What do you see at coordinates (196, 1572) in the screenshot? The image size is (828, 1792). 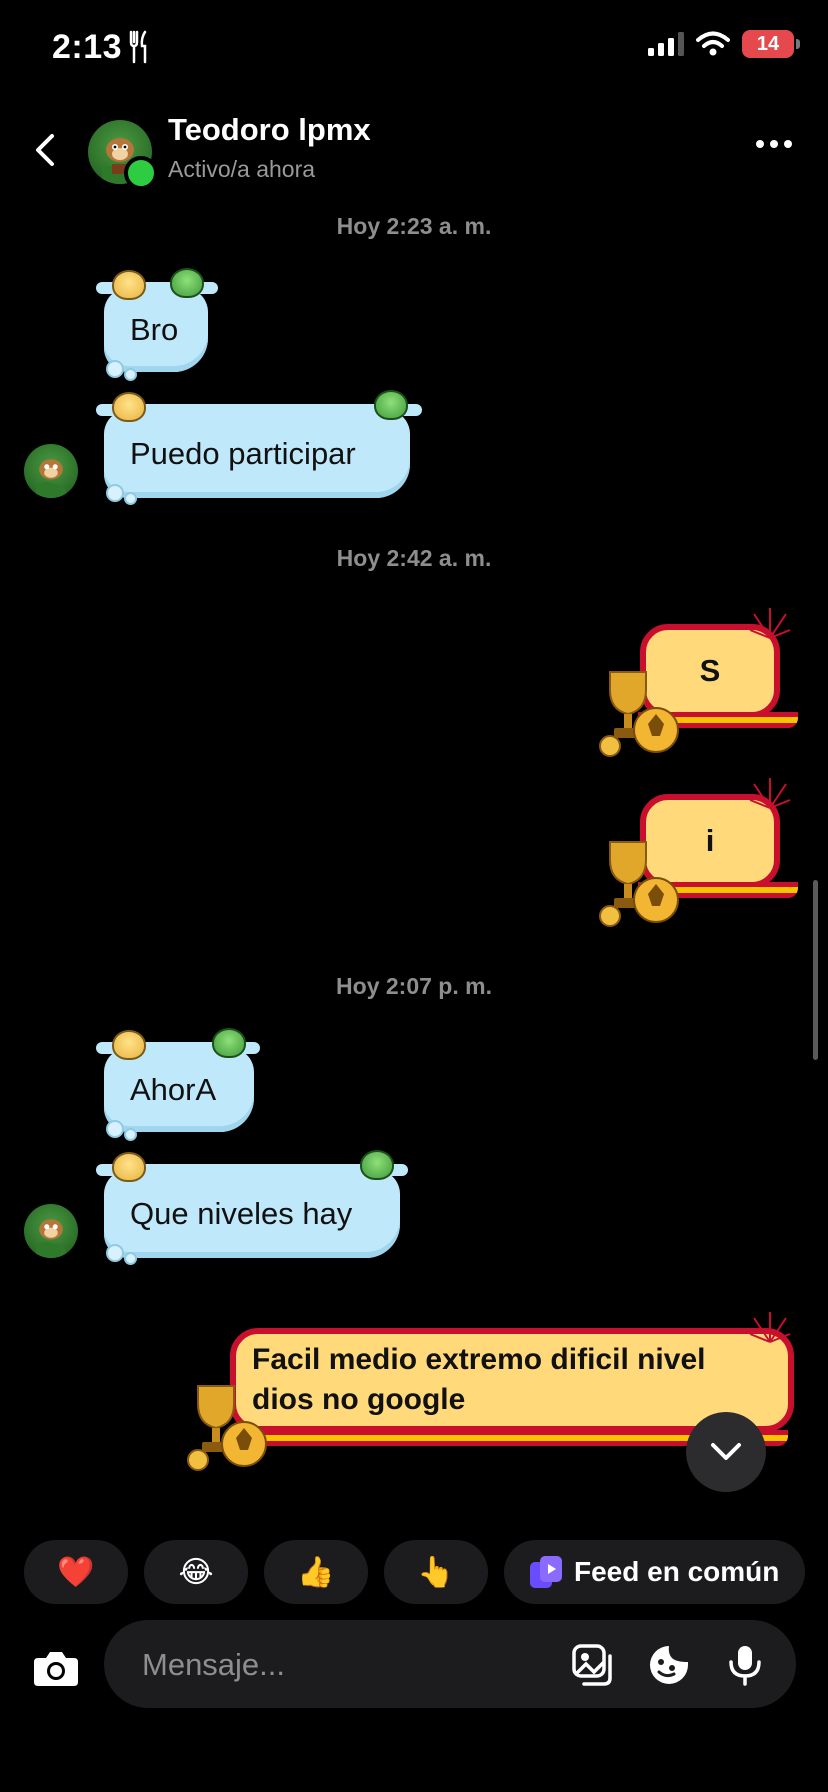 I see `quick-reaction-laugh: 😂` at bounding box center [196, 1572].